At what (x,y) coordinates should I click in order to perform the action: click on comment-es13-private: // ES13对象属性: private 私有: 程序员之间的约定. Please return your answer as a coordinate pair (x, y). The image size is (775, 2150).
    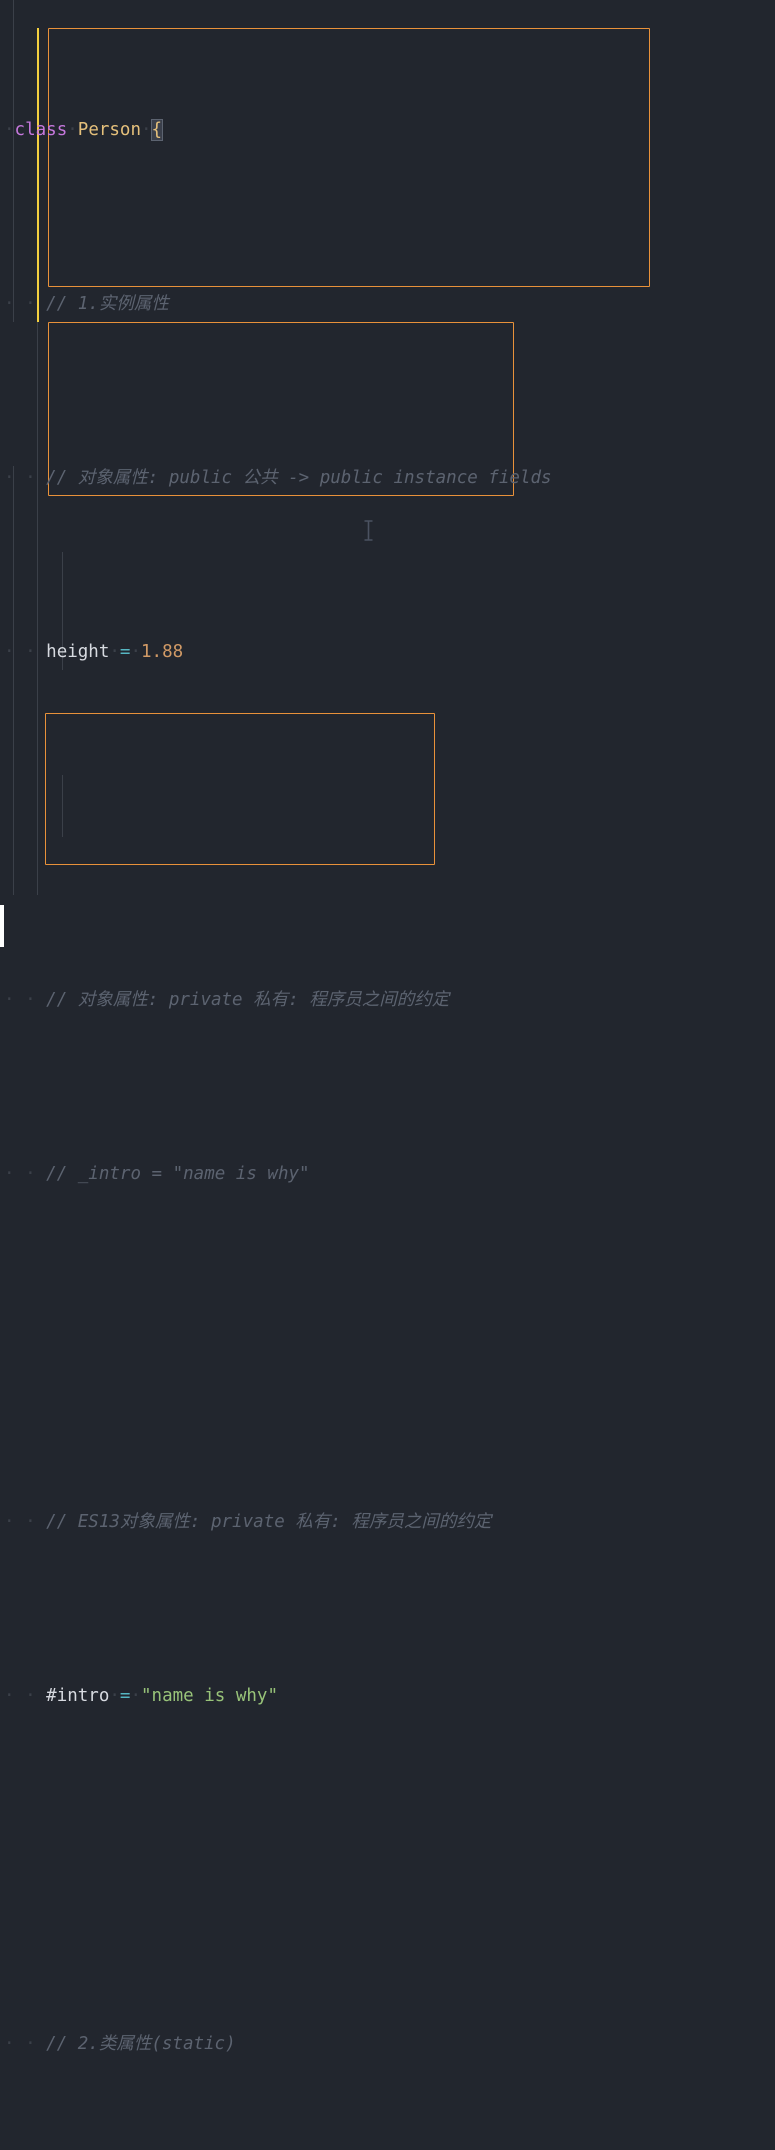
    Looking at the image, I should click on (269, 1522).